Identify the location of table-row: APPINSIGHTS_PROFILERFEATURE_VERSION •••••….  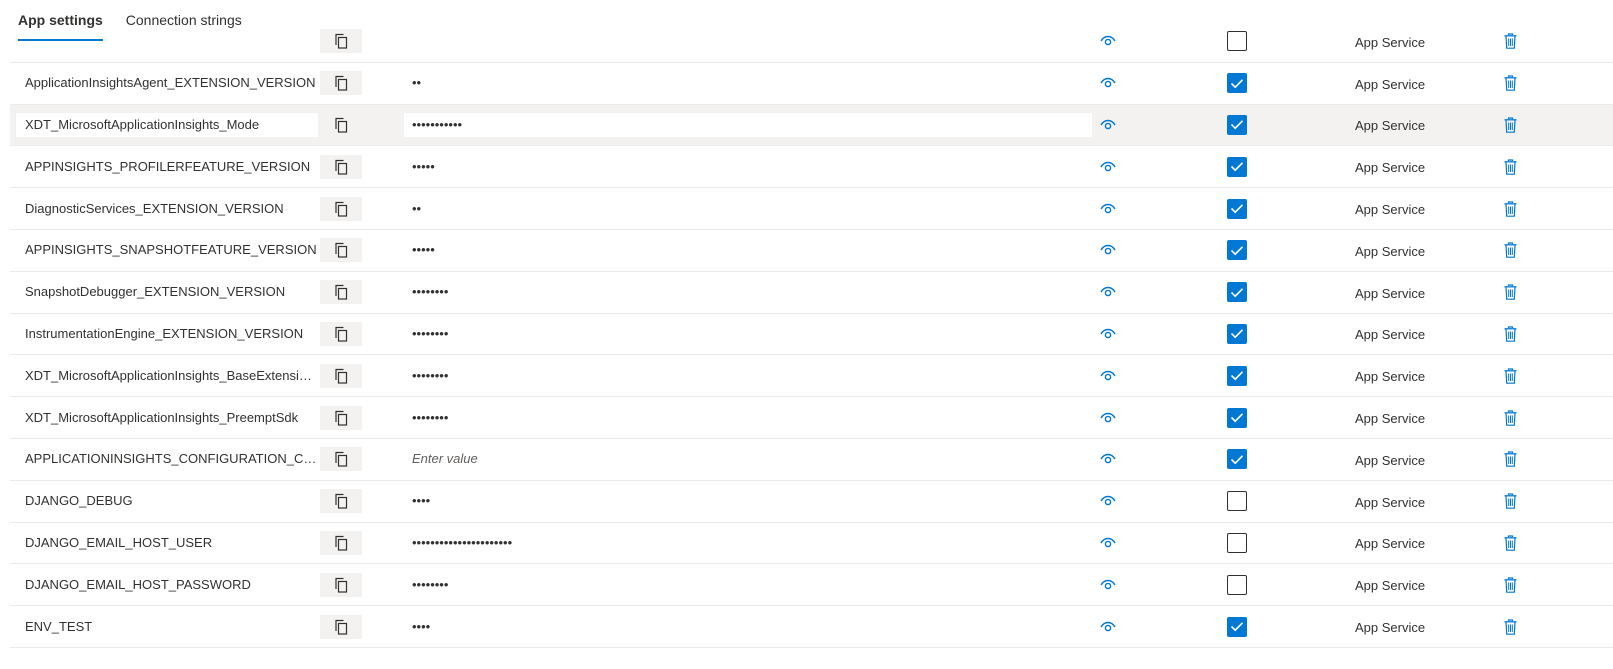
(811, 167).